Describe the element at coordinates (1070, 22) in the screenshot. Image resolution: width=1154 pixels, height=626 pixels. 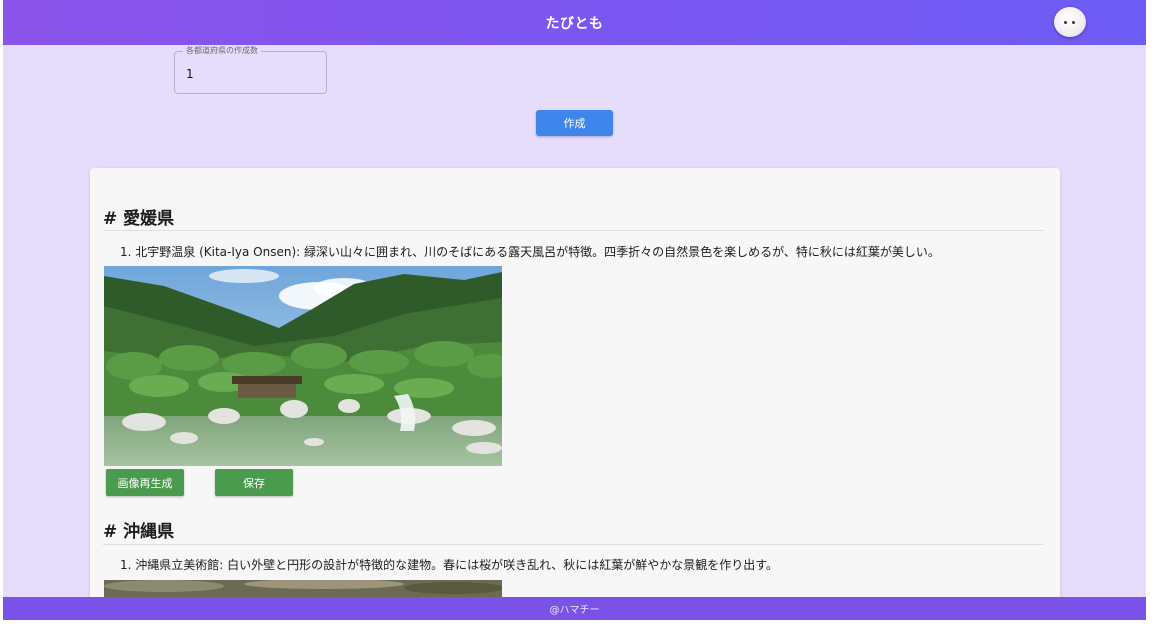
I see `user-avatar` at that location.